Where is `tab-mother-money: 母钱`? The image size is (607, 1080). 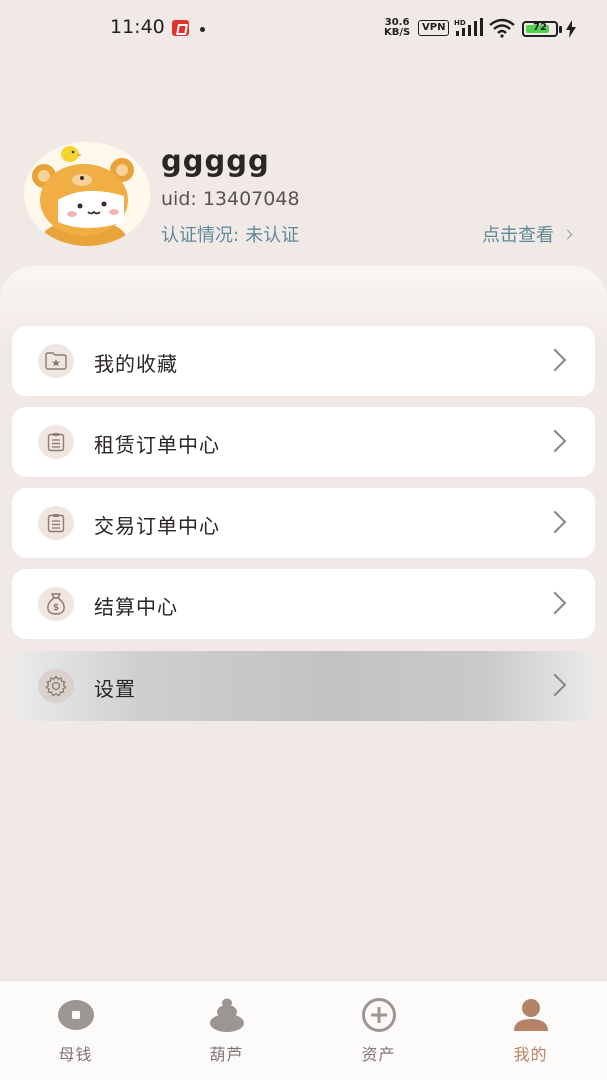 tab-mother-money: 母钱 is located at coordinates (75, 1030).